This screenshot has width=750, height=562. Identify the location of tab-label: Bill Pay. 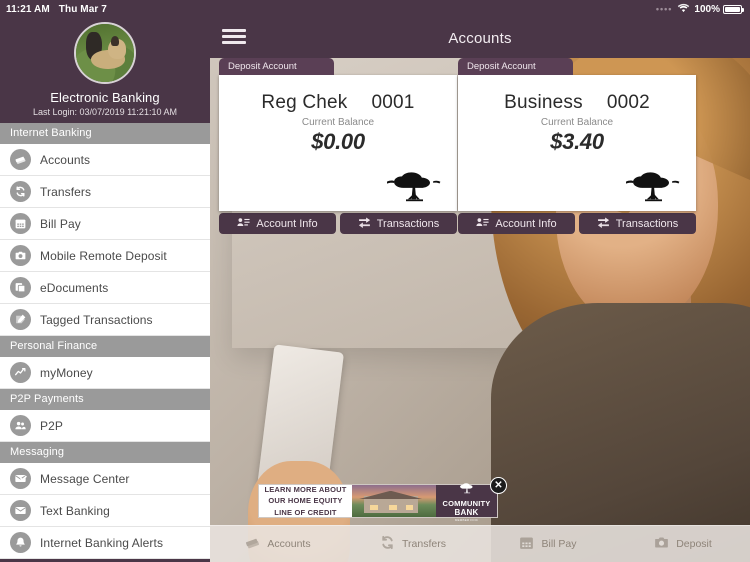
(559, 544).